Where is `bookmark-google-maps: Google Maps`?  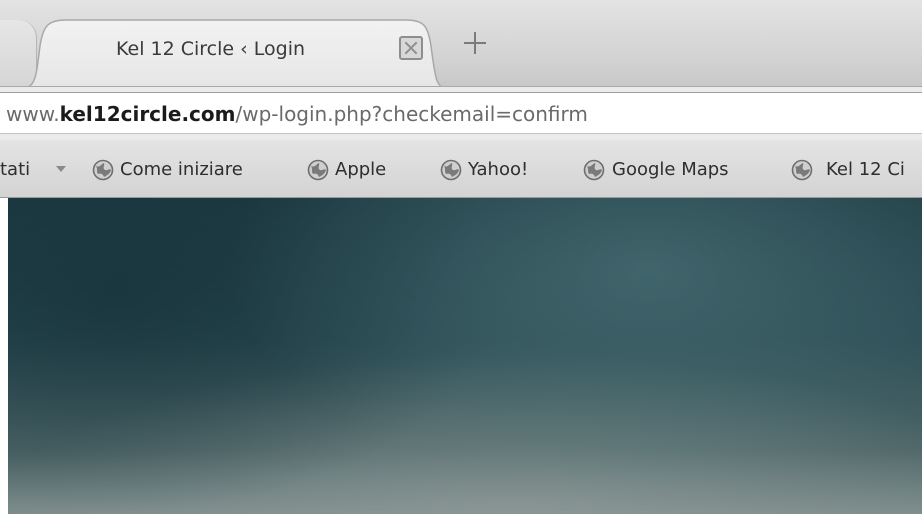
bookmark-google-maps: Google Maps is located at coordinates (670, 169).